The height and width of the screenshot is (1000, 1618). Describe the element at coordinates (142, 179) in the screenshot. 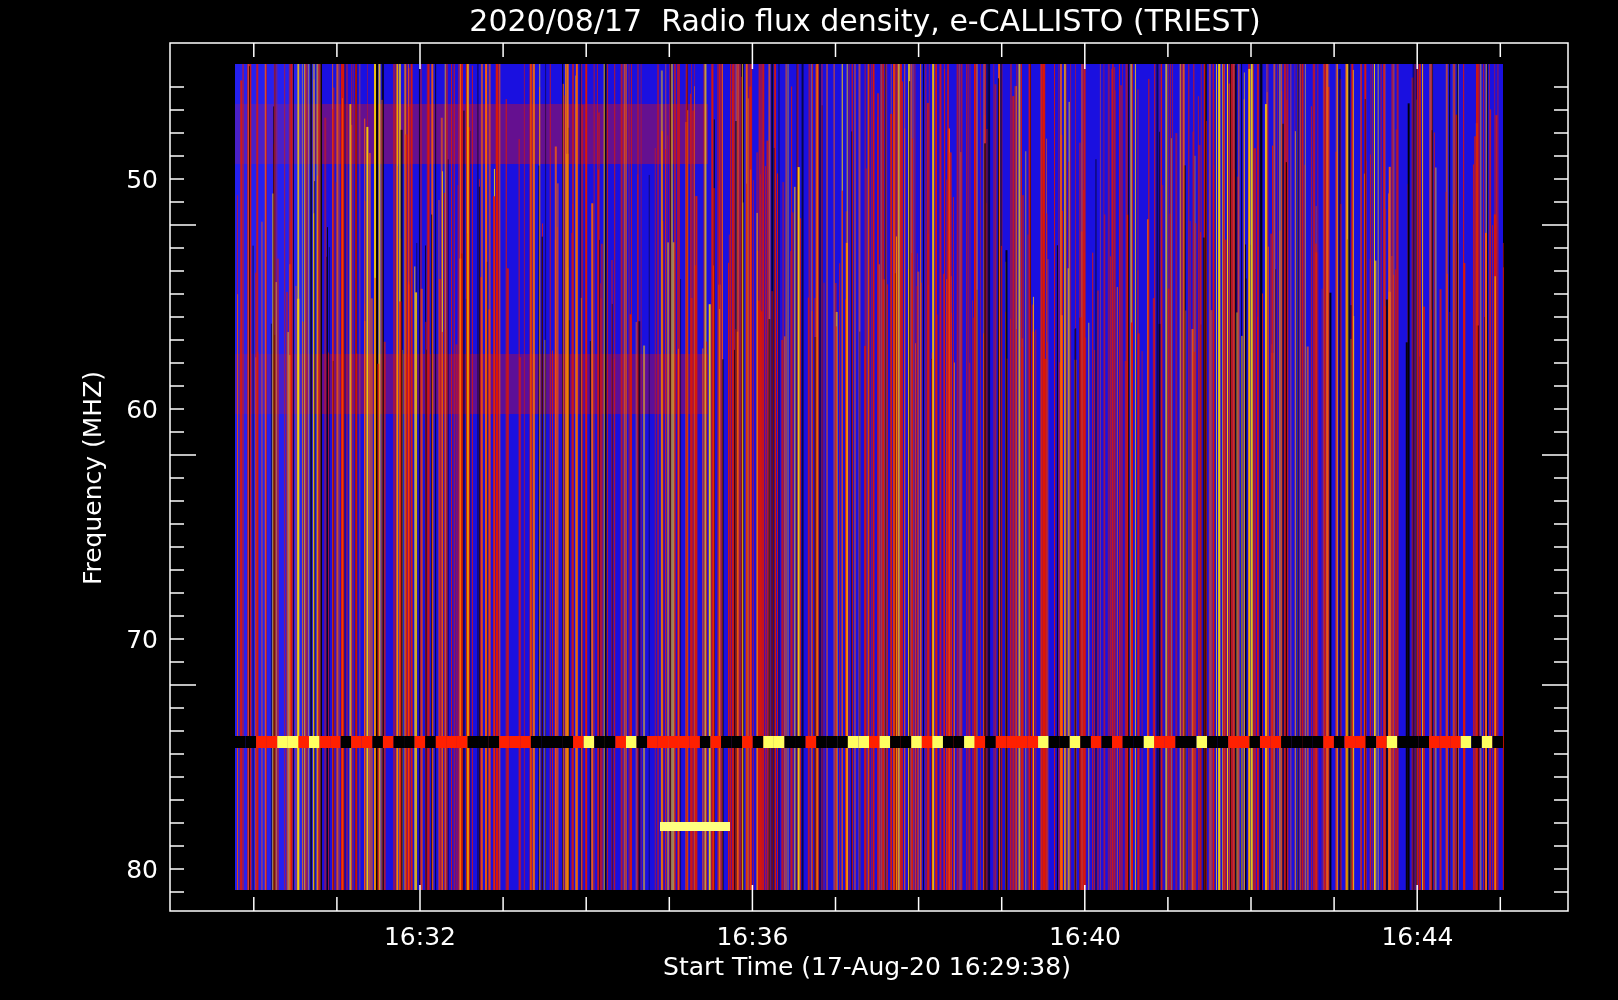

I see `y-tick-label: 50` at that location.